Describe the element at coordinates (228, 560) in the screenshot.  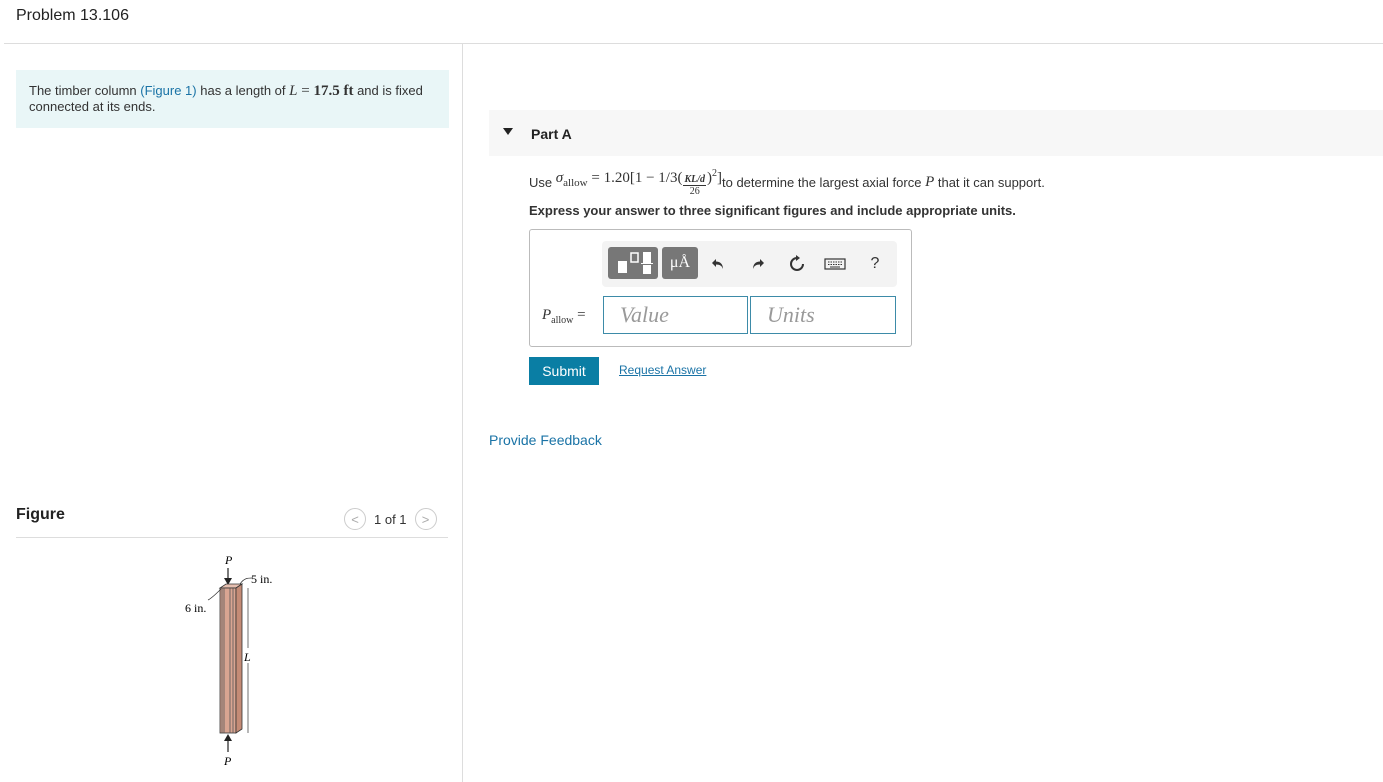
I see `top-force-label: P` at that location.